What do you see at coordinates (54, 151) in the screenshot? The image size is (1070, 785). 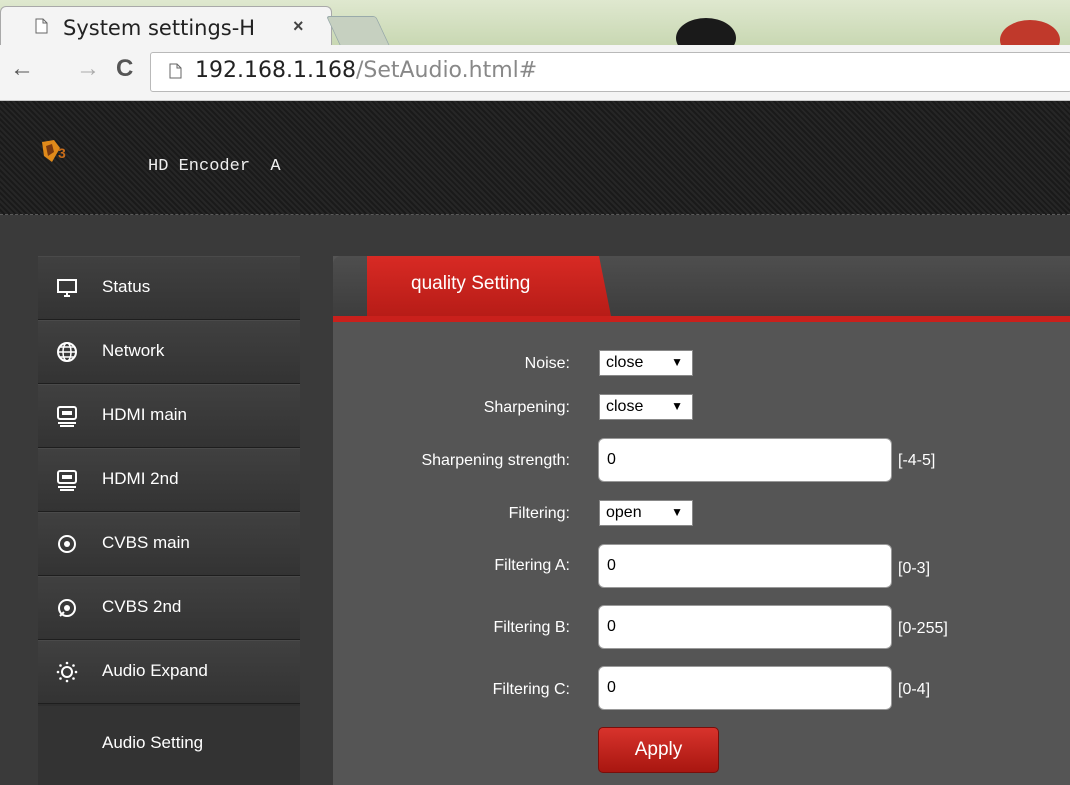 I see `brand-logo-icon: 3` at bounding box center [54, 151].